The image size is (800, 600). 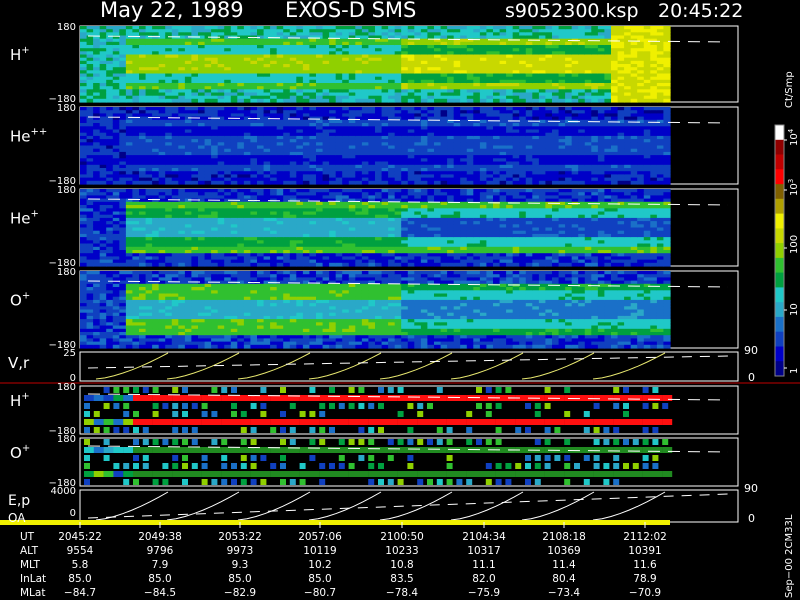 What do you see at coordinates (350, 11) in the screenshot?
I see `plot-instrument: EXOS-D SMS` at bounding box center [350, 11].